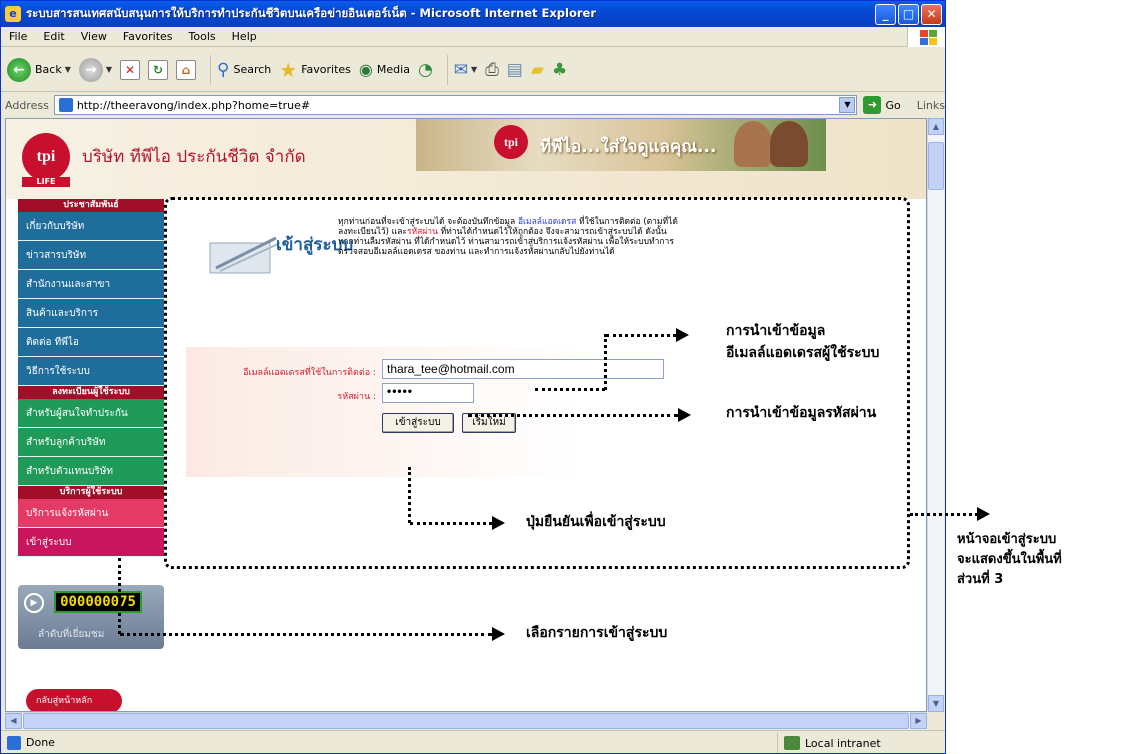  Describe the element at coordinates (39, 69) in the screenshot. I see `back-button: ← Back ▼` at that location.